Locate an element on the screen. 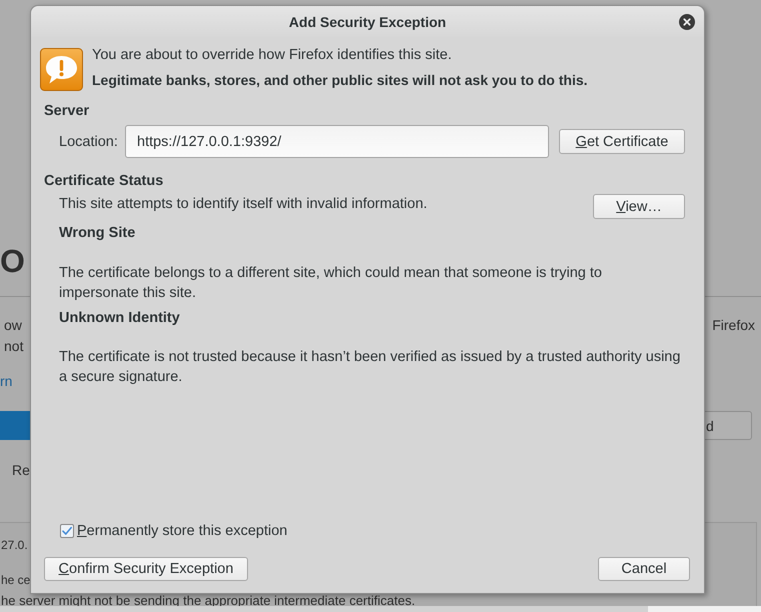  description-text: ow is located at coordinates (12, 325).